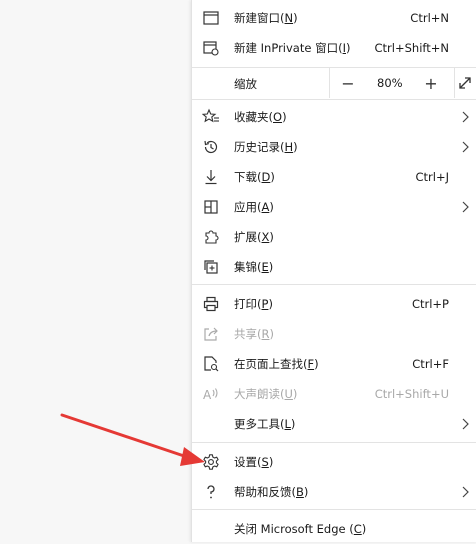 Image resolution: width=476 pixels, height=544 pixels. I want to click on menu-item-extensions: 扩展(X), so click(334, 237).